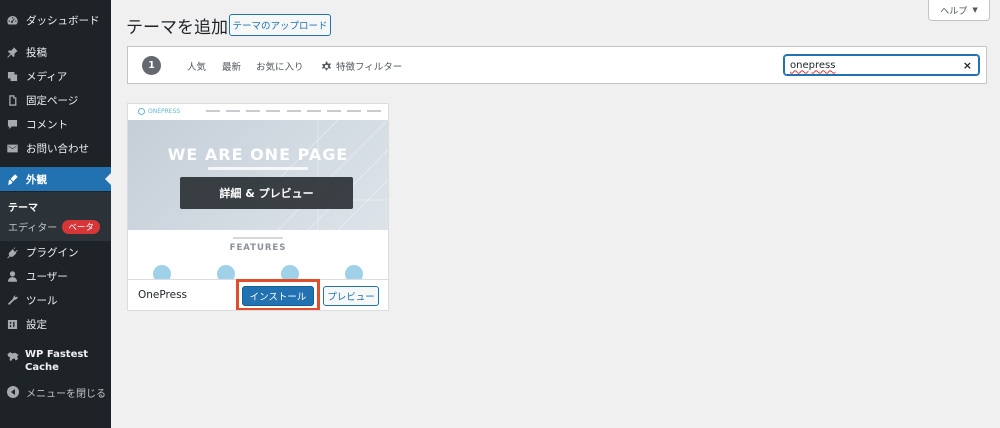 Image resolution: width=1000 pixels, height=428 pixels. Describe the element at coordinates (55, 20) in the screenshot. I see `menu-dashboard: ダッシュボード` at that location.